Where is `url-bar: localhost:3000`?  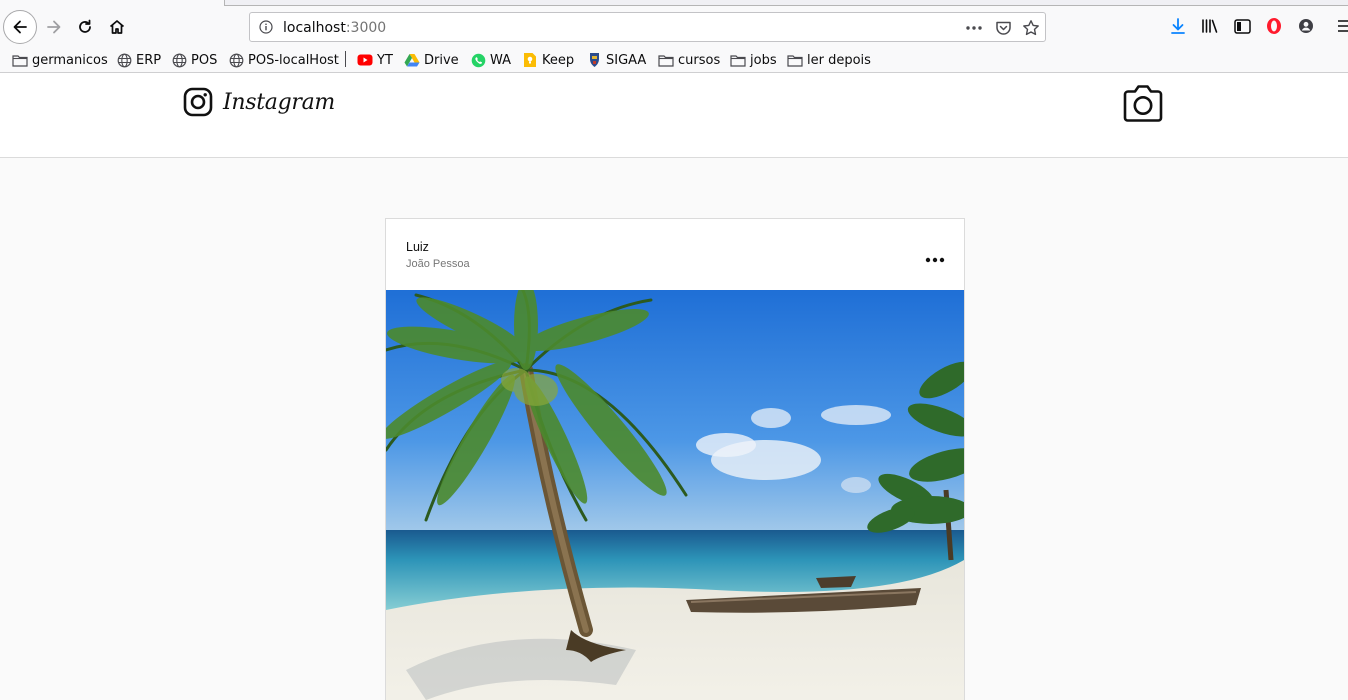 url-bar: localhost:3000 is located at coordinates (647, 27).